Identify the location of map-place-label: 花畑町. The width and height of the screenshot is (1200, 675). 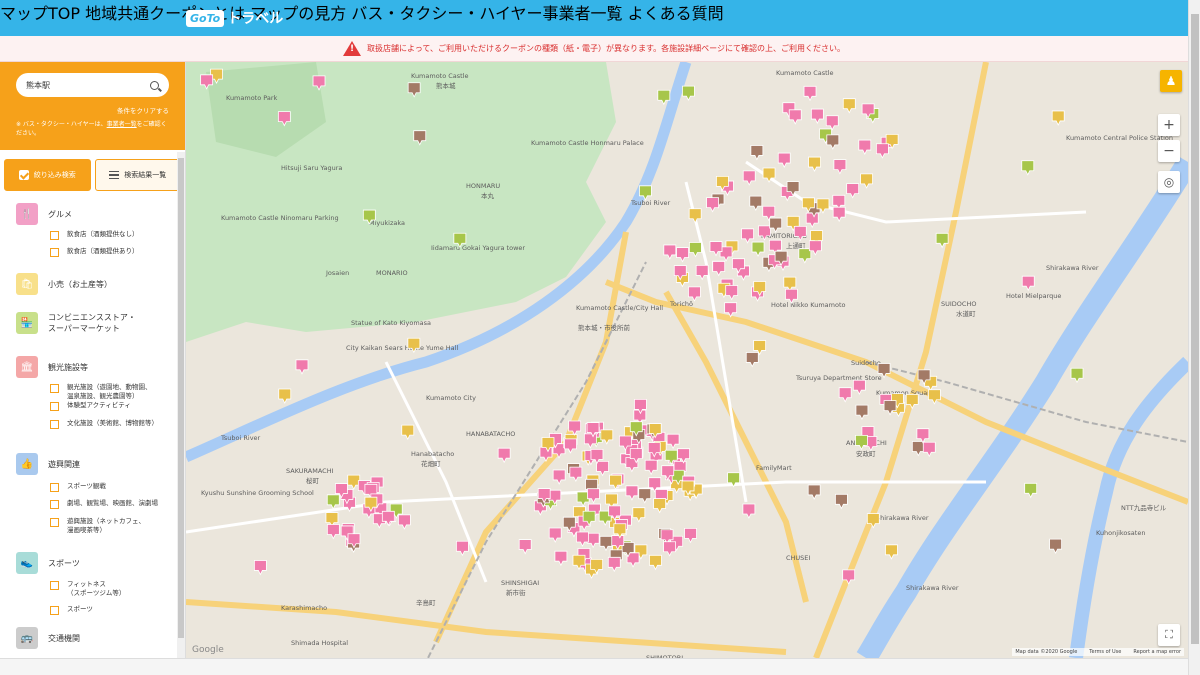
(431, 463).